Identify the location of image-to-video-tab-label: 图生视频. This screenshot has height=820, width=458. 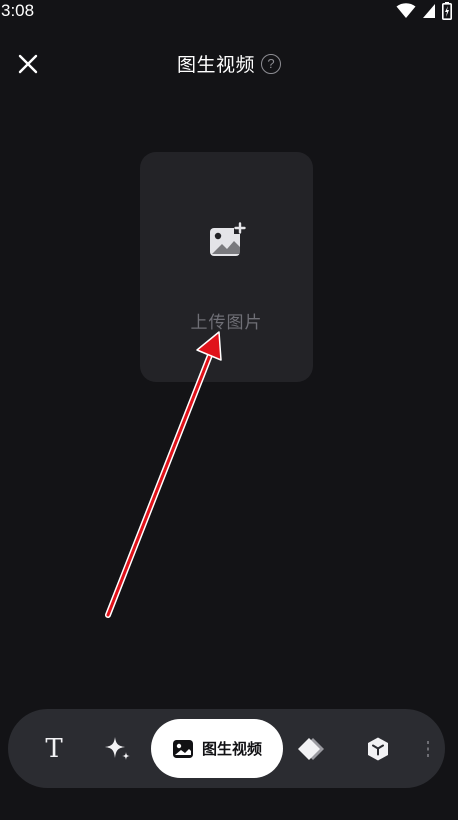
(231, 749).